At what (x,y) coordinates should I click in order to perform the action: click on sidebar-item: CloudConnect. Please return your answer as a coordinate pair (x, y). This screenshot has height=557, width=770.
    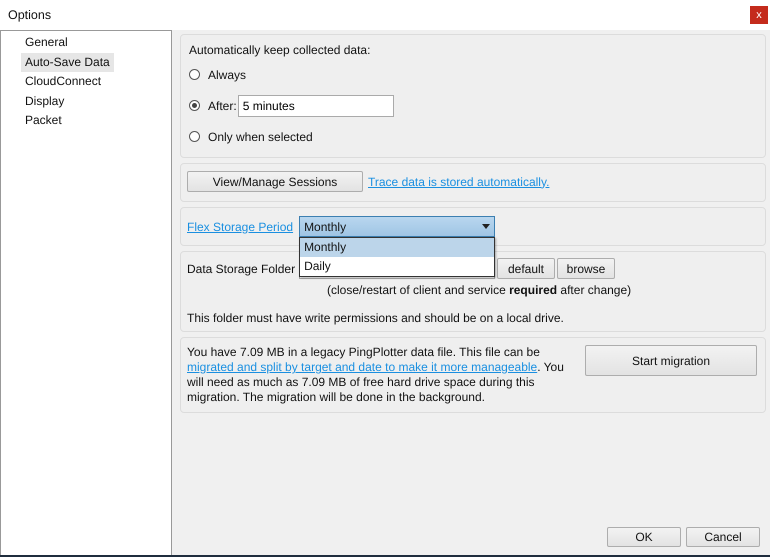
    Looking at the image, I should click on (63, 82).